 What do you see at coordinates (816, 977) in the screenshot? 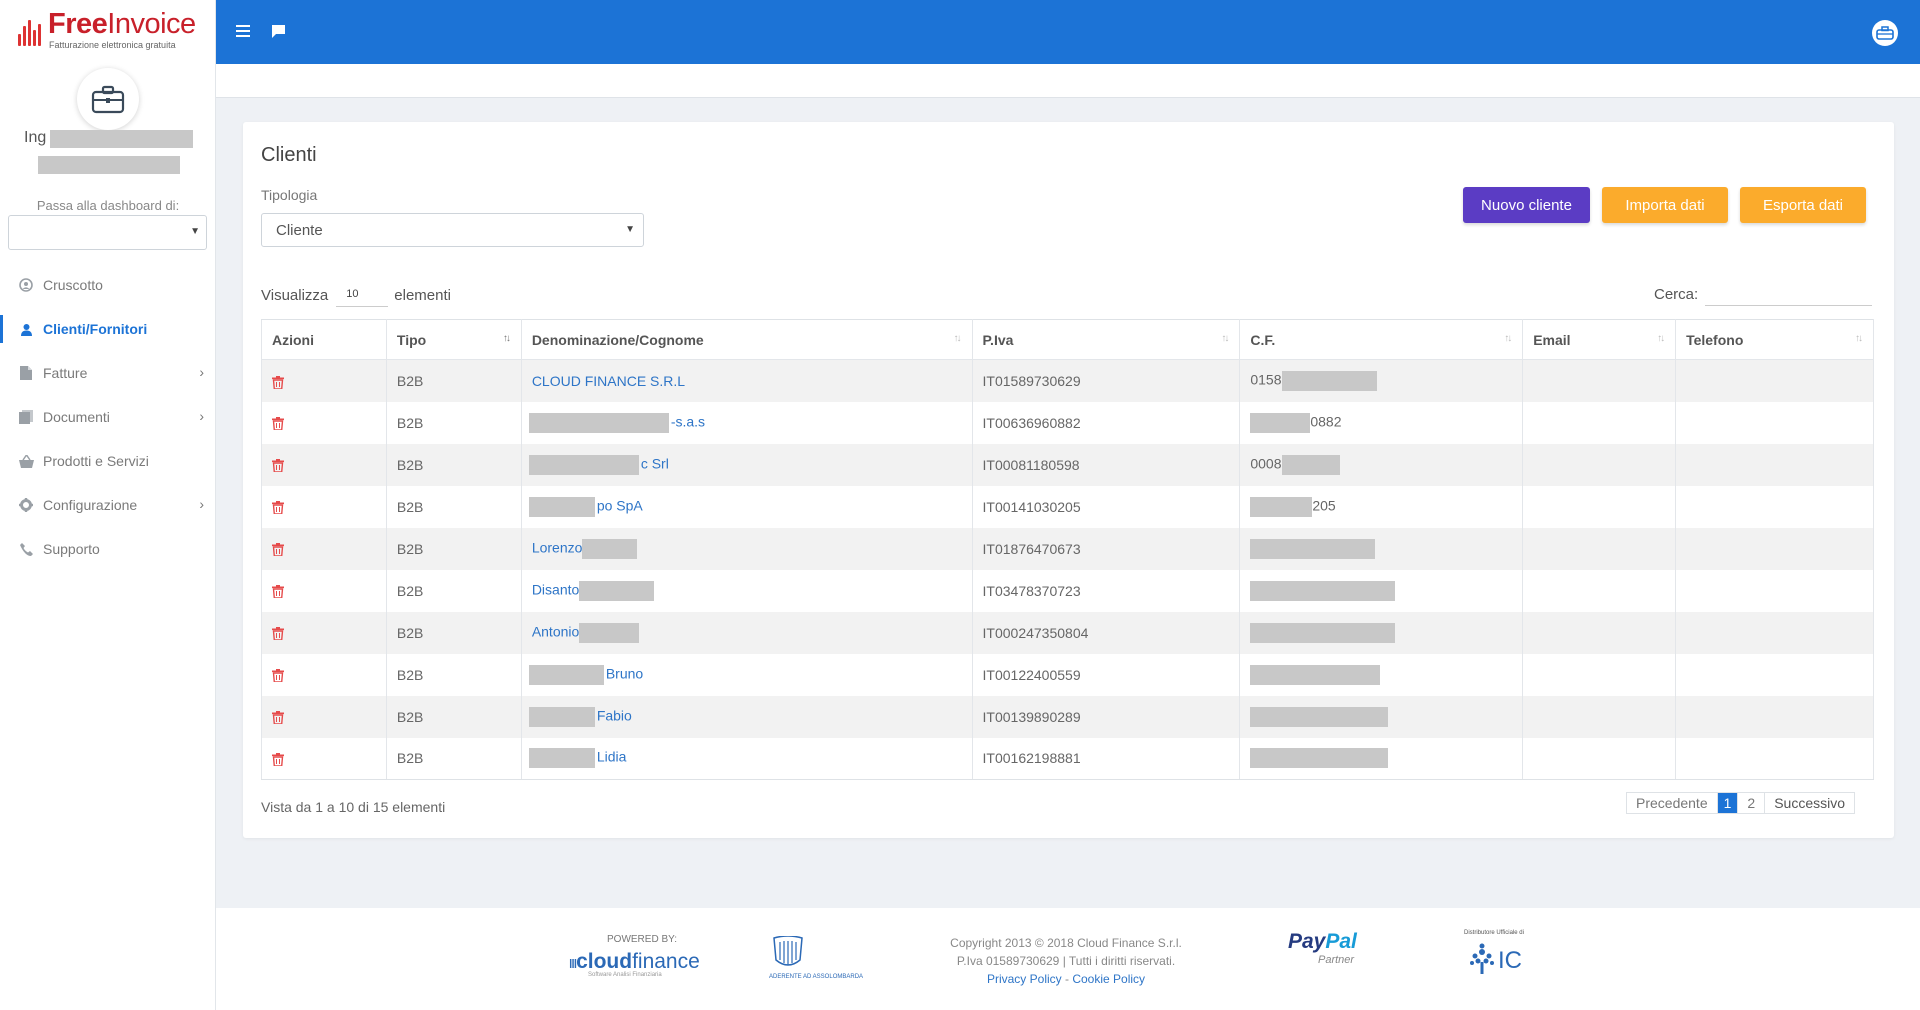
I see `assolombarda-label: ADERENTE AD ASSOLOMBARDA` at bounding box center [816, 977].